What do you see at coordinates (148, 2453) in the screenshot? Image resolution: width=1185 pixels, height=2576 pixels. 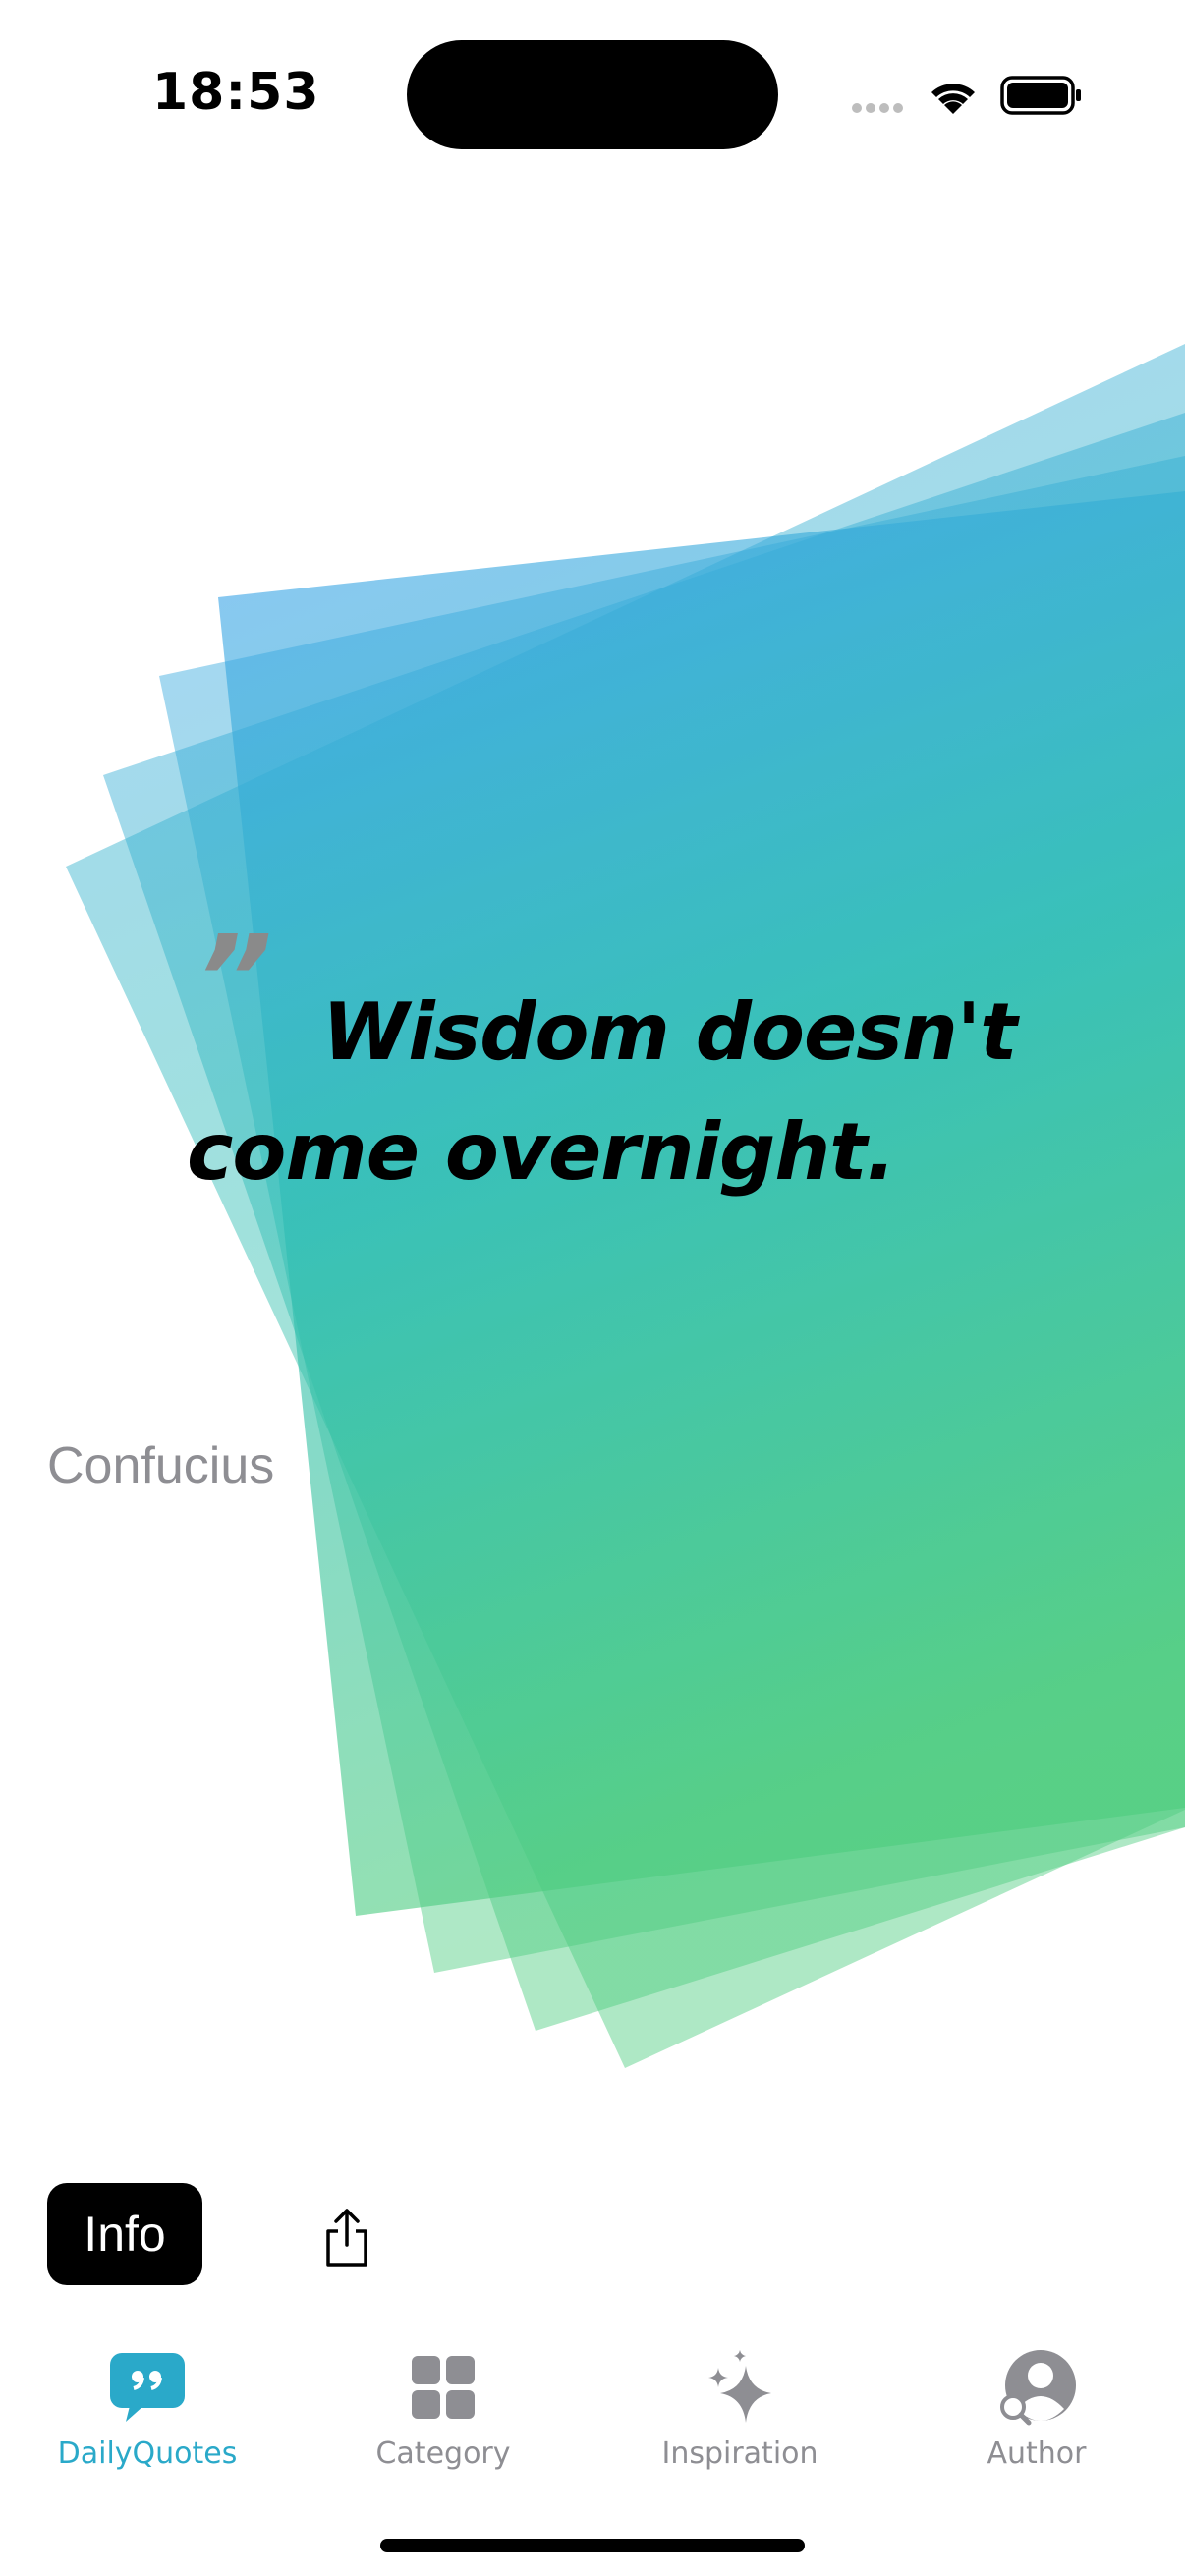 I see `tab-label: DailyQuotes` at bounding box center [148, 2453].